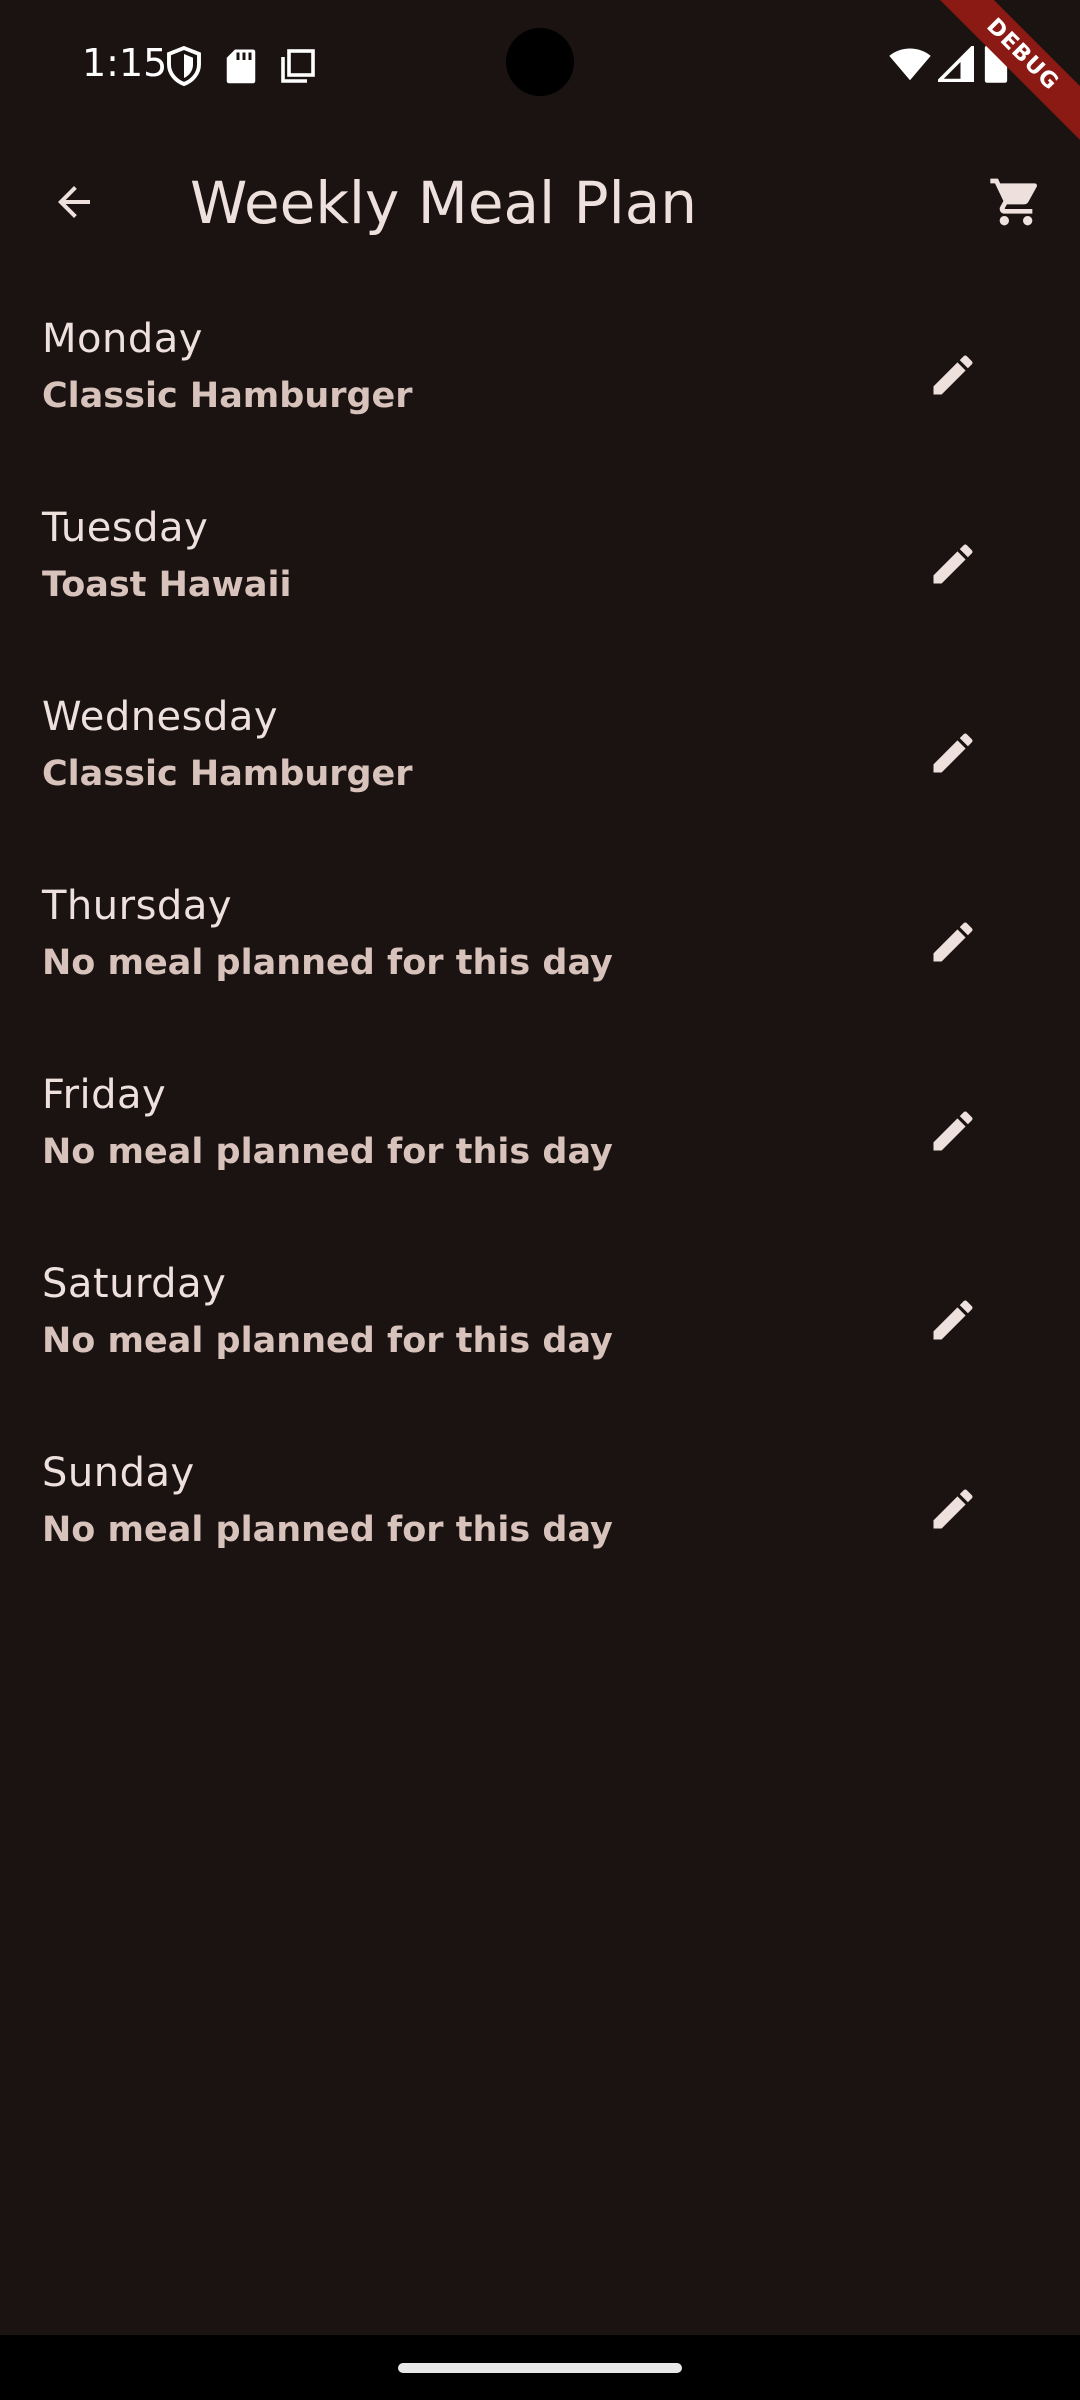 The height and width of the screenshot is (2400, 1080). What do you see at coordinates (134, 1284) in the screenshot?
I see `day-name: Saturday` at bounding box center [134, 1284].